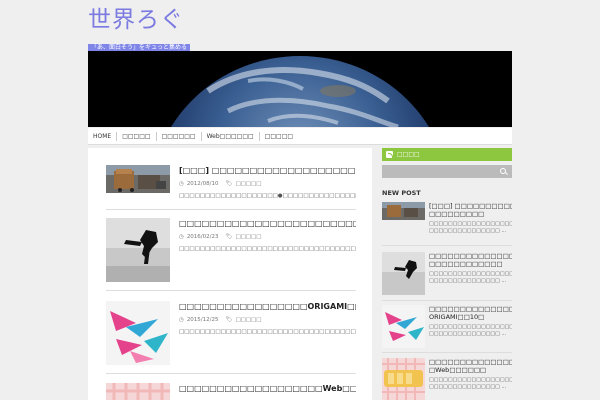 The width and height of the screenshot is (600, 400). I want to click on rss-icon, so click(389, 154).